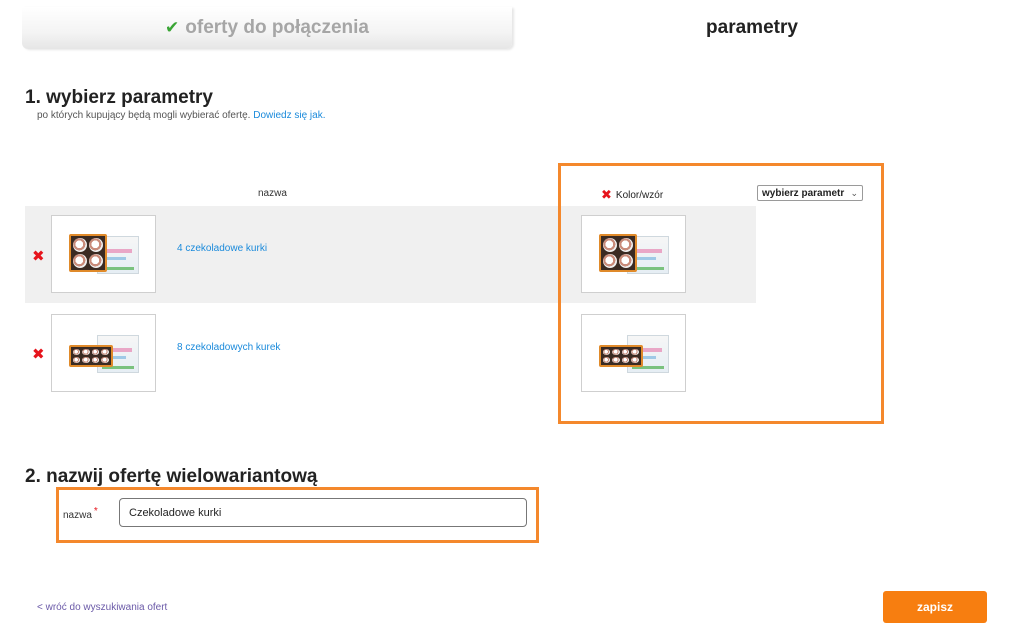  I want to click on tab-offers-to-merge: ✔ oferty do połączenia, so click(267, 28).